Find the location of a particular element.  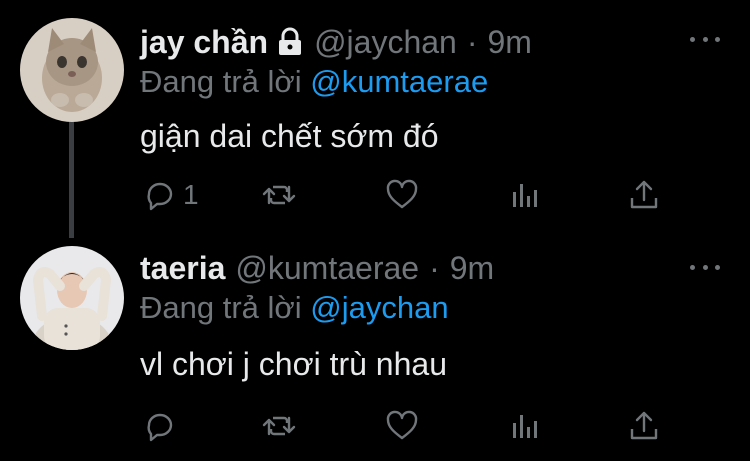

handle: @jaychan is located at coordinates (385, 42).